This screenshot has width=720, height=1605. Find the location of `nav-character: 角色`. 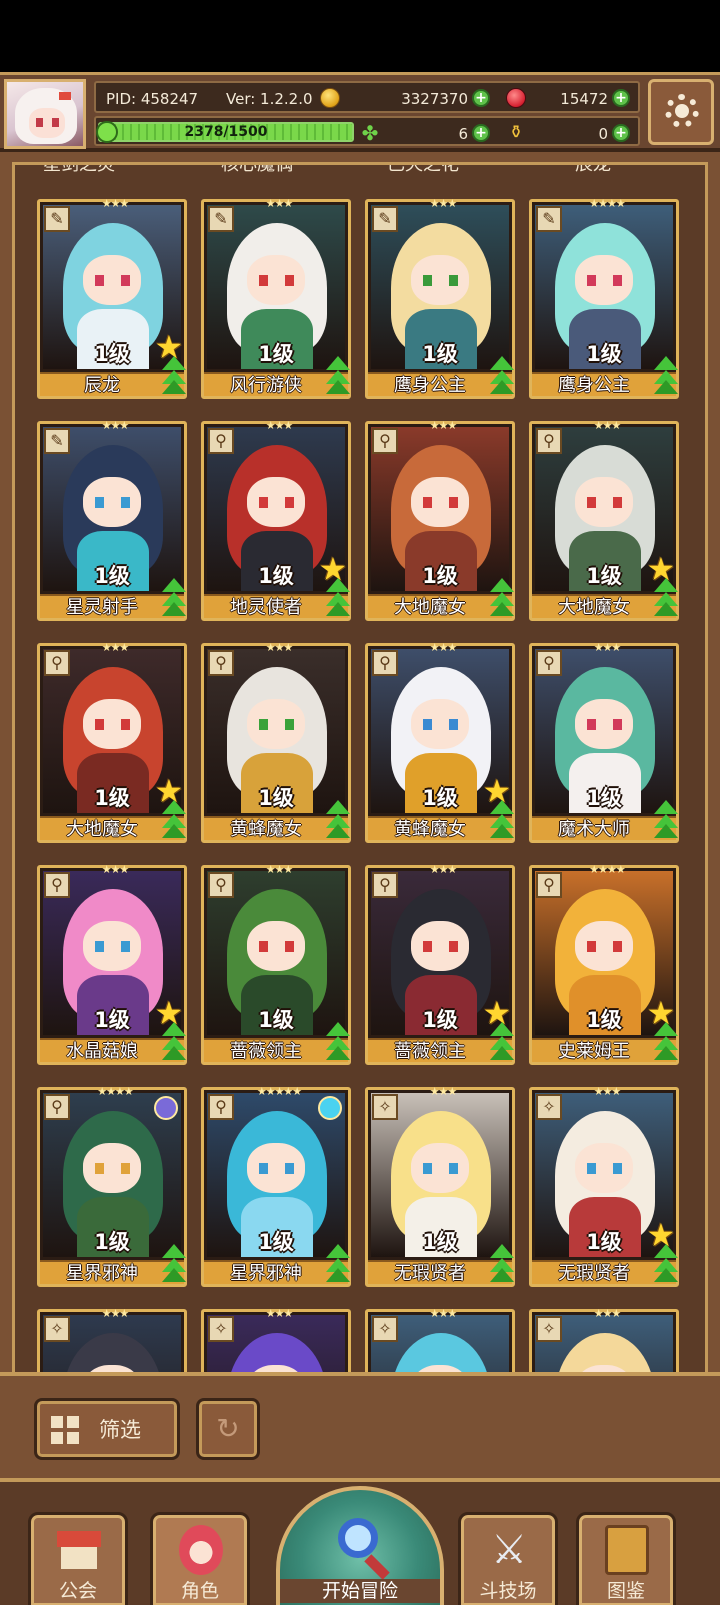

nav-character: 角色 is located at coordinates (200, 1558).